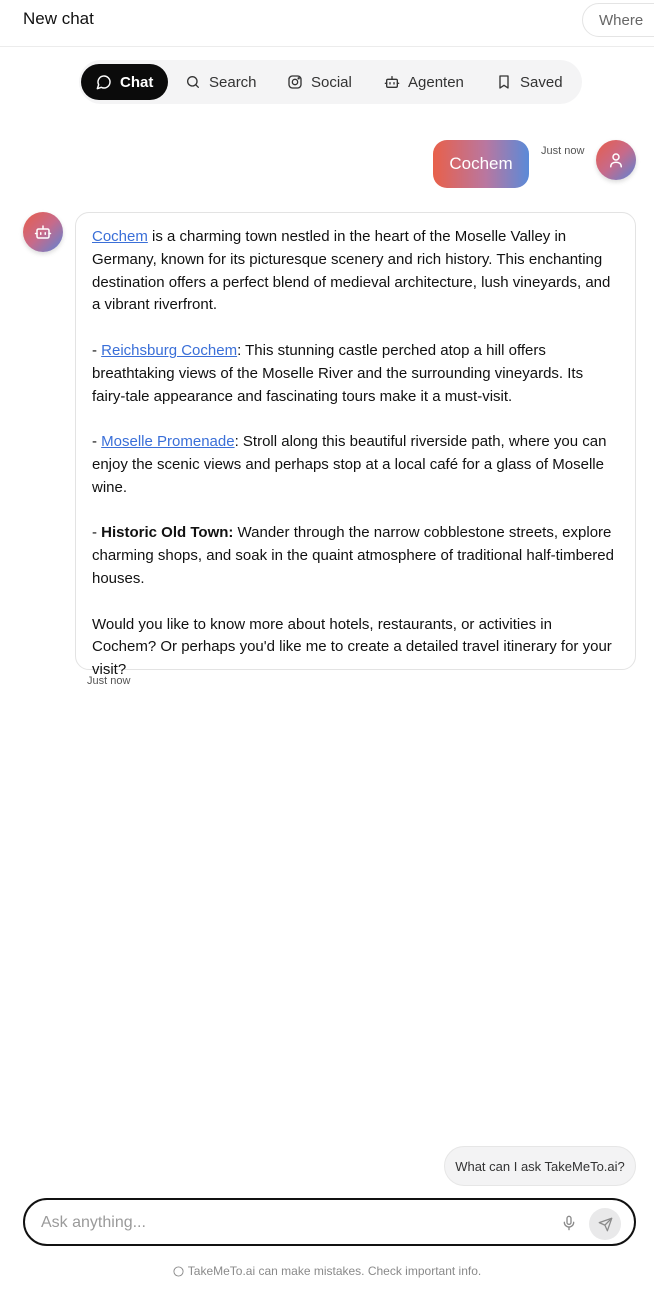 This screenshot has height=1289, width=654. I want to click on send-button, so click(605, 1224).